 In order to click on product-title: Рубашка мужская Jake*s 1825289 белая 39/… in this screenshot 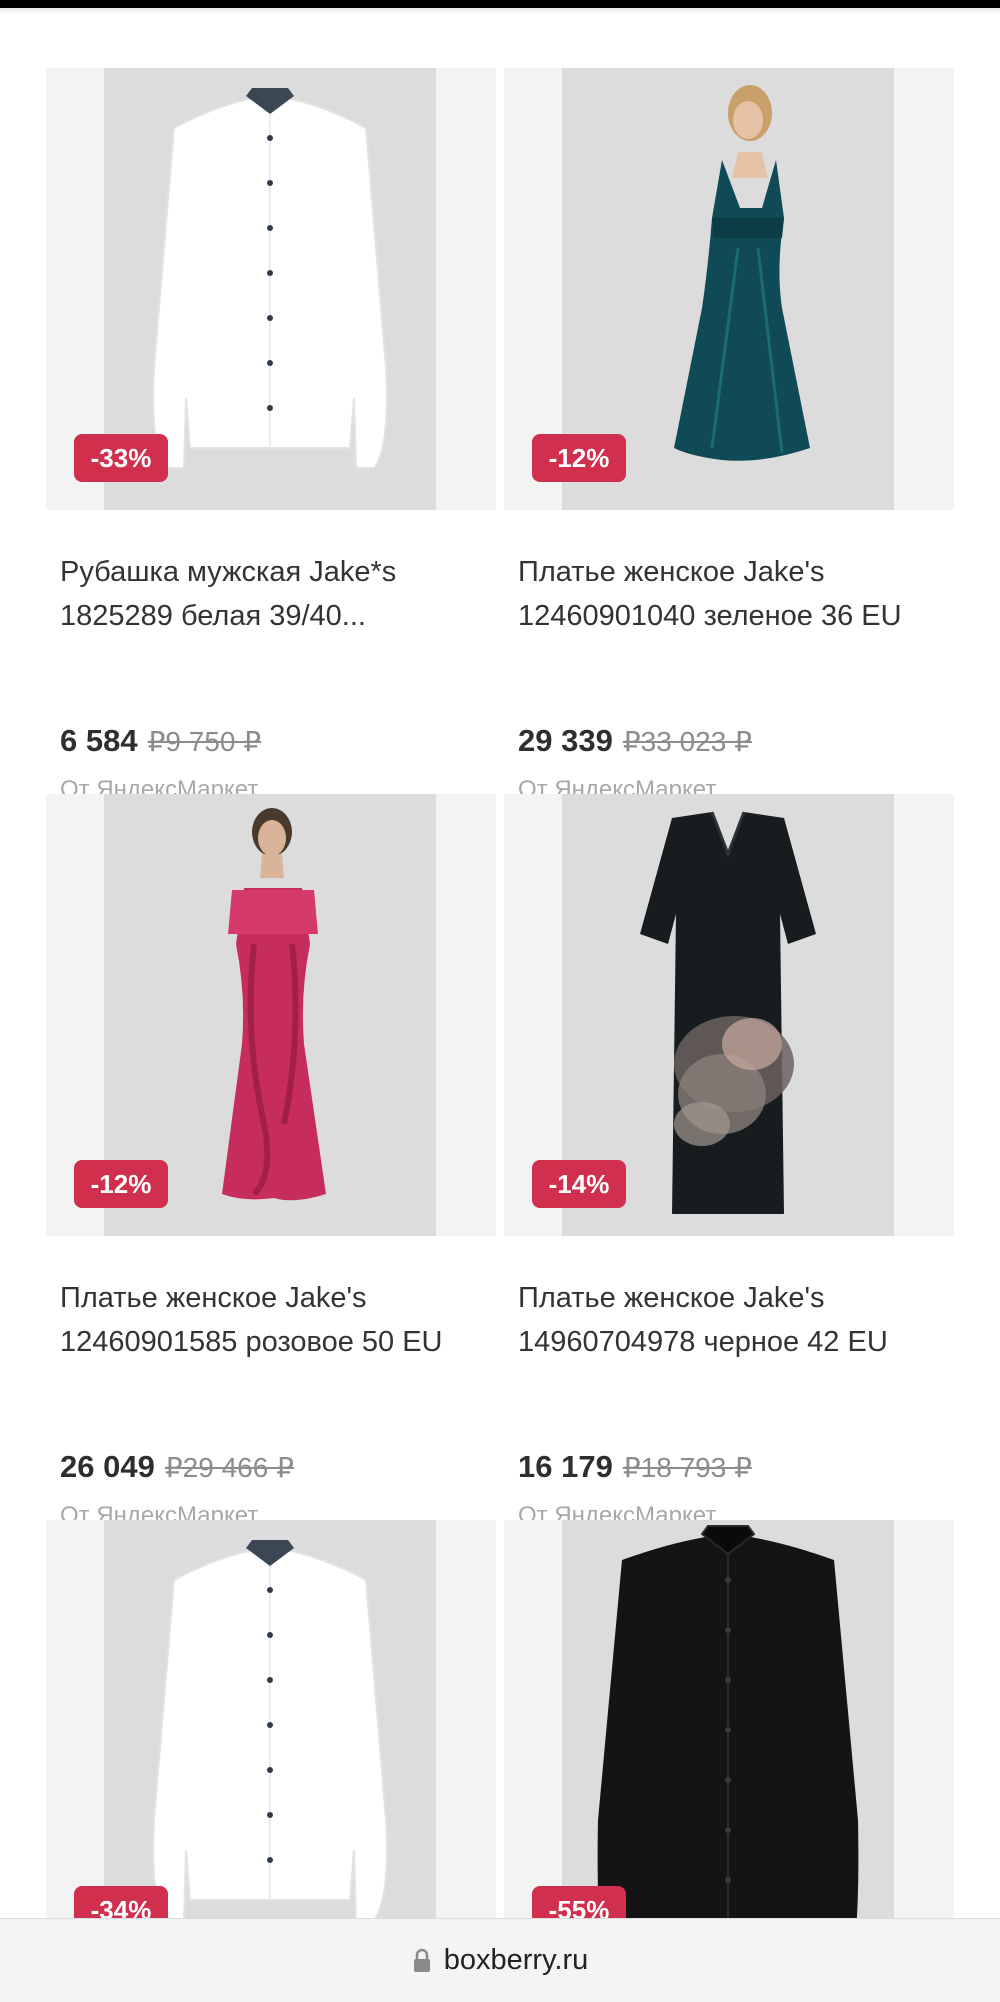, I will do `click(275, 594)`.